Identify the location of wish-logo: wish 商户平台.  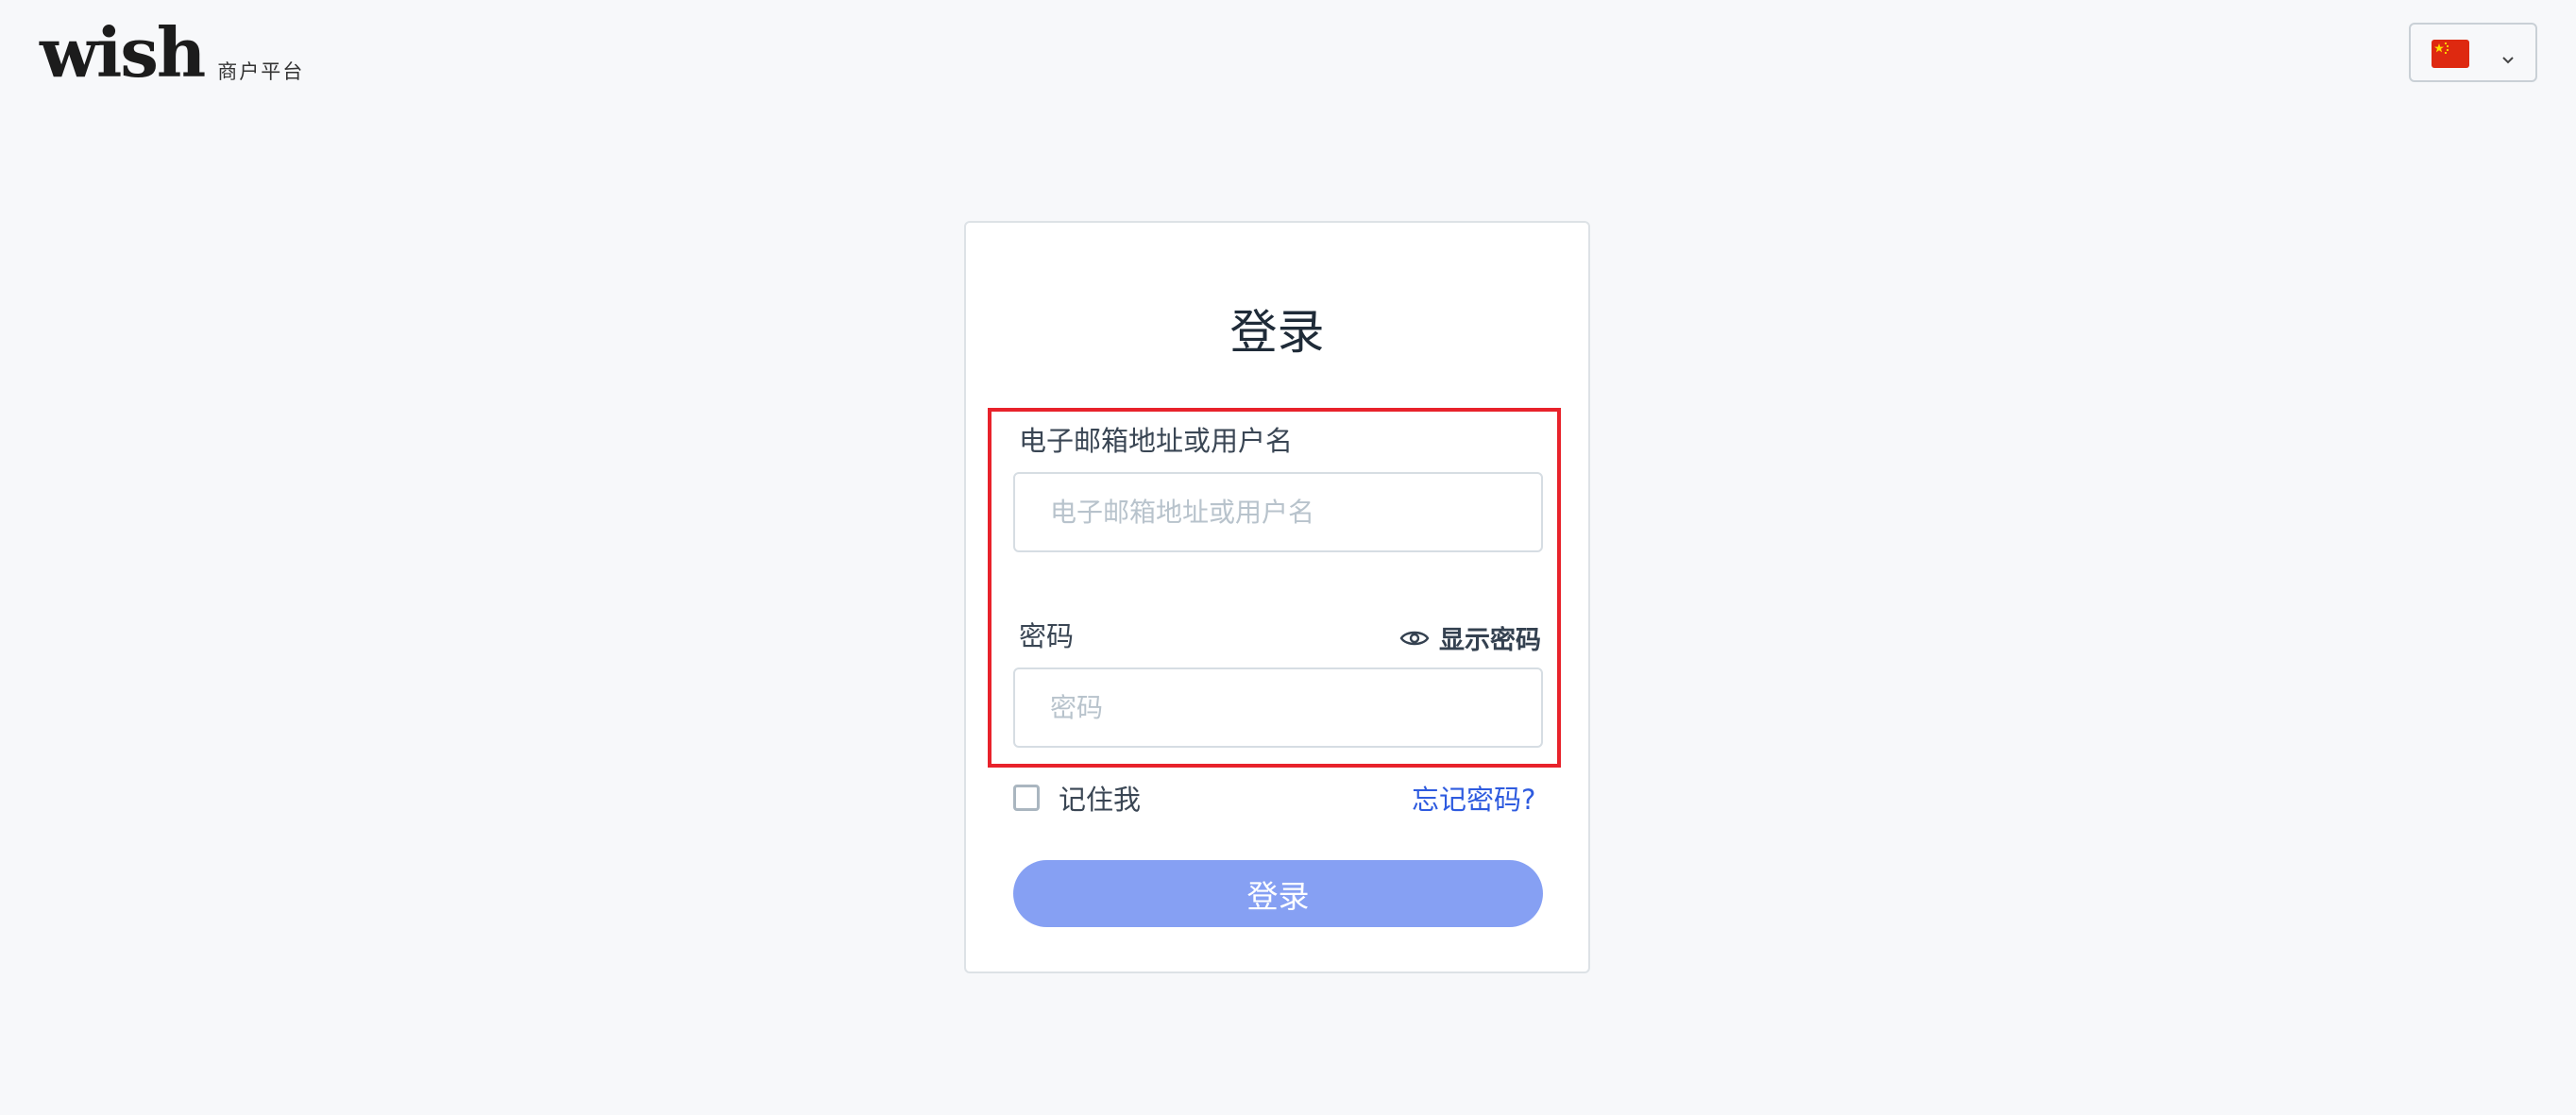
(172, 53).